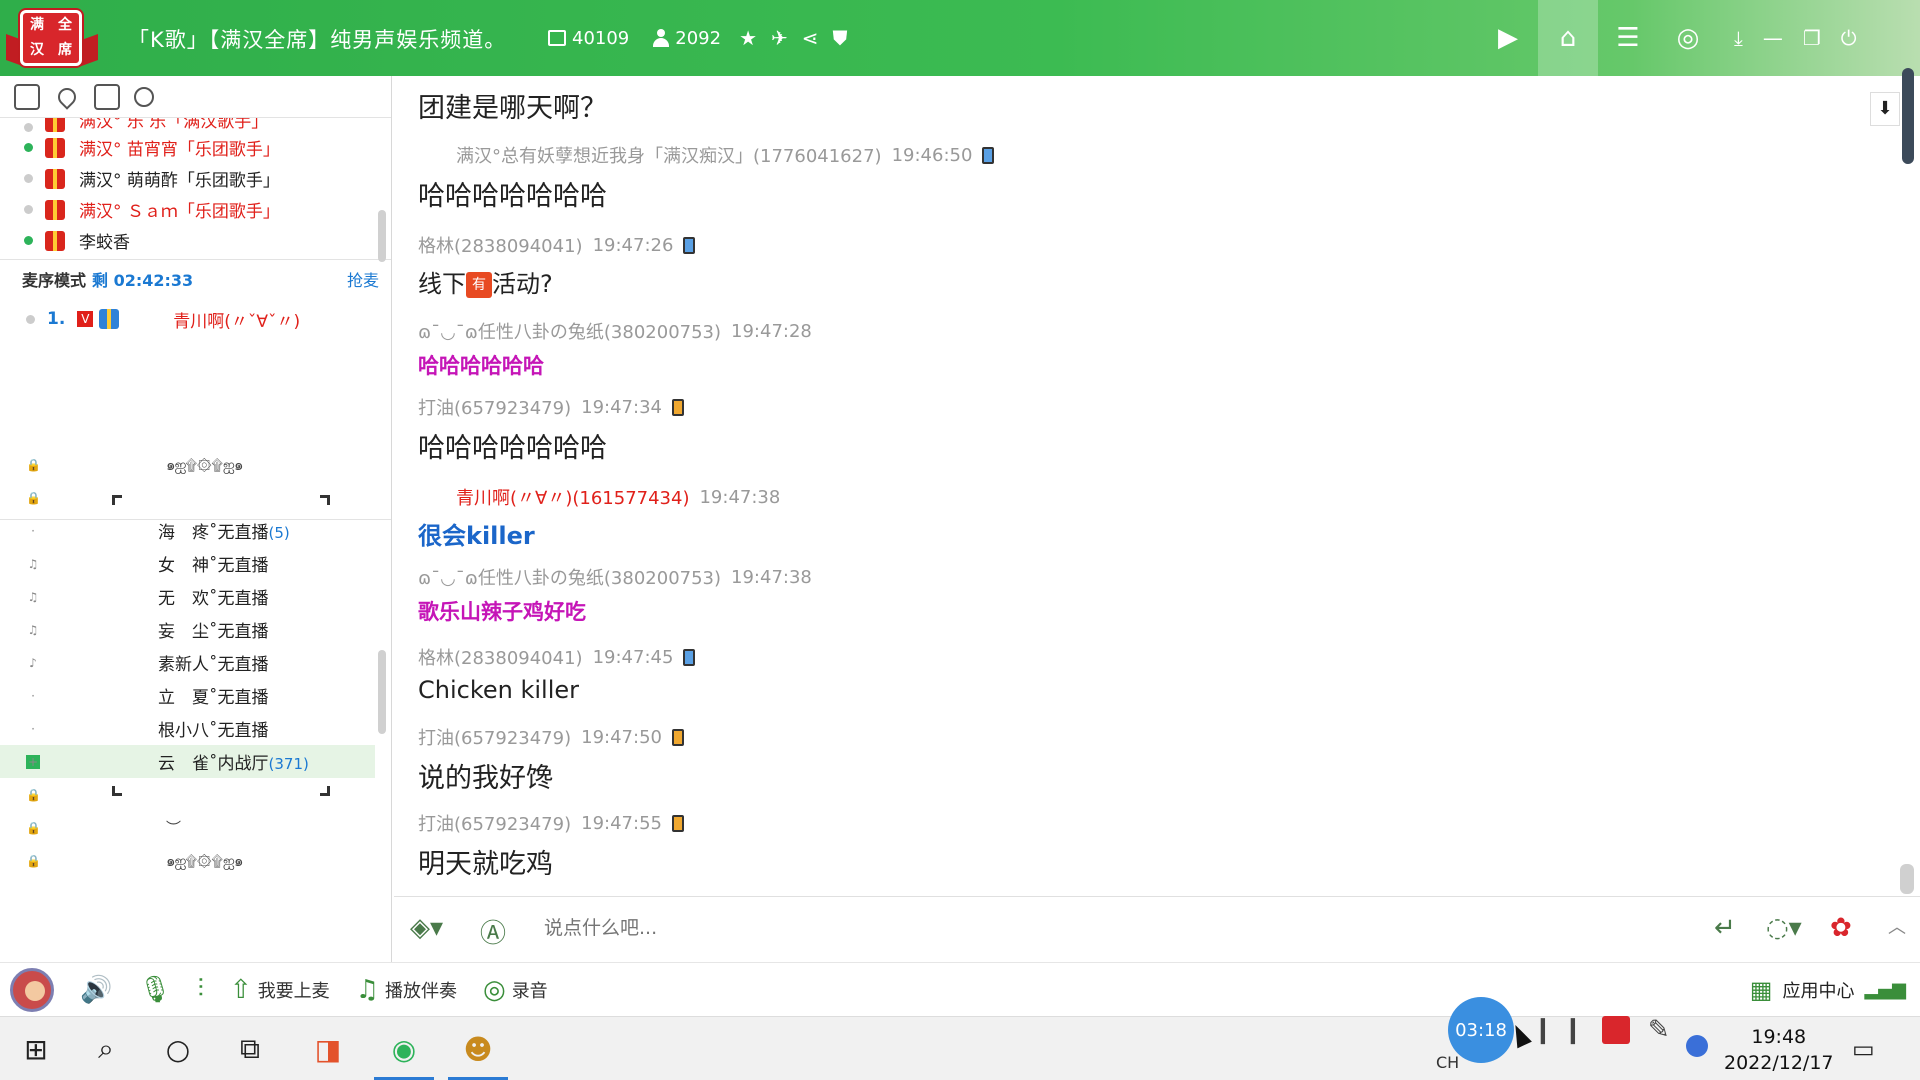 The image size is (1920, 1080). What do you see at coordinates (1725, 928) in the screenshot?
I see `send-icon: ↵` at bounding box center [1725, 928].